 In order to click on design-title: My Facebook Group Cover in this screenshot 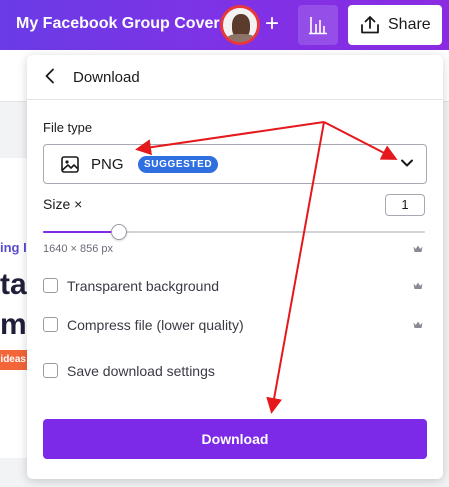, I will do `click(118, 24)`.